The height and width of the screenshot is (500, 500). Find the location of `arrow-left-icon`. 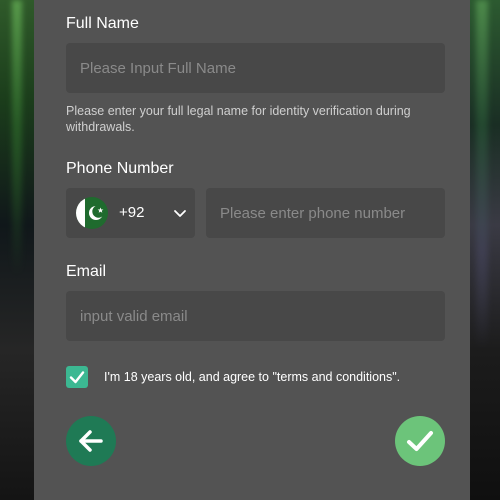

arrow-left-icon is located at coordinates (91, 441).